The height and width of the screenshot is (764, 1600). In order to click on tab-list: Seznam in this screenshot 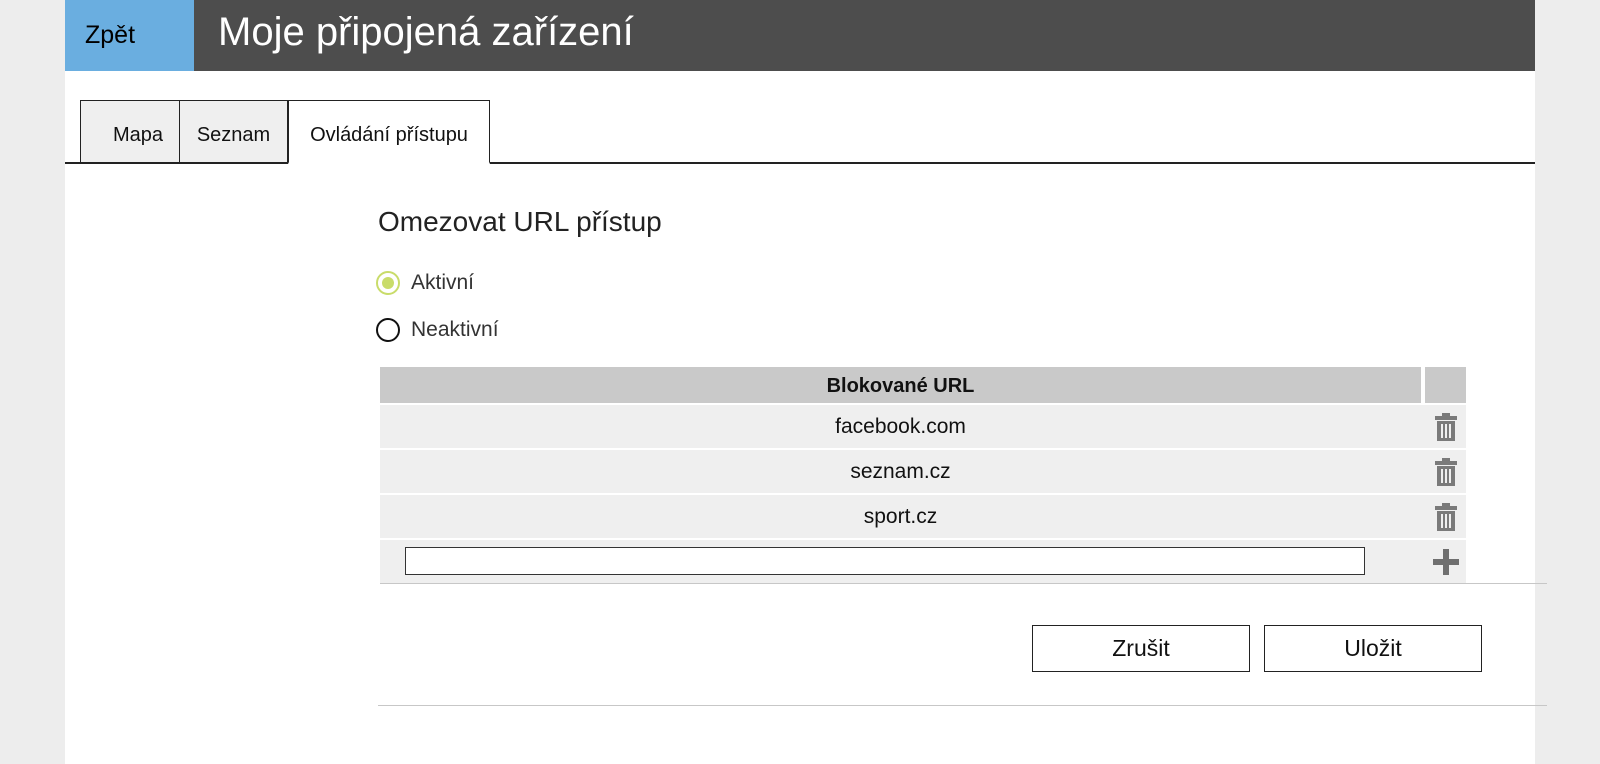, I will do `click(233, 131)`.